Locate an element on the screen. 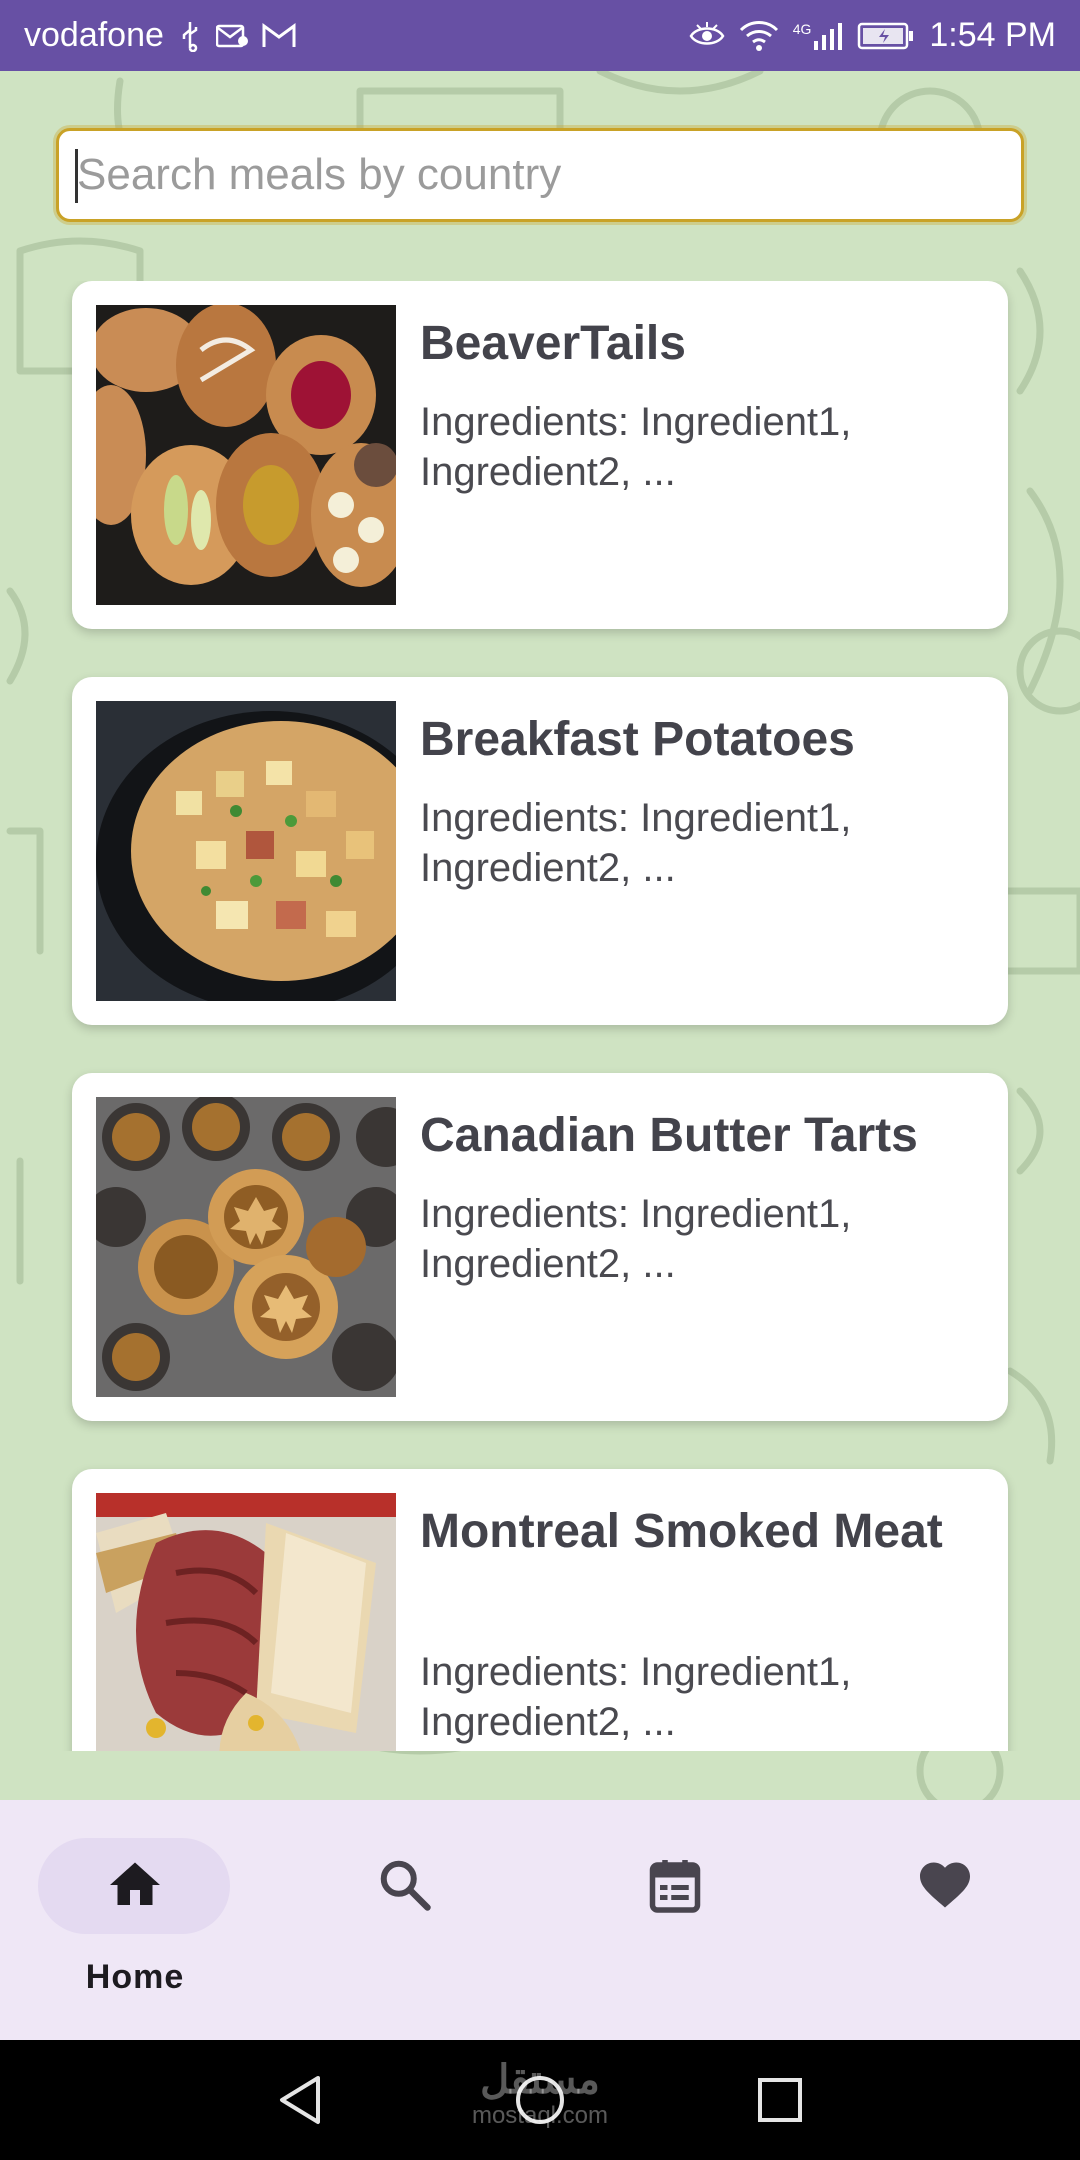  status-left: vodafone is located at coordinates (160, 35).